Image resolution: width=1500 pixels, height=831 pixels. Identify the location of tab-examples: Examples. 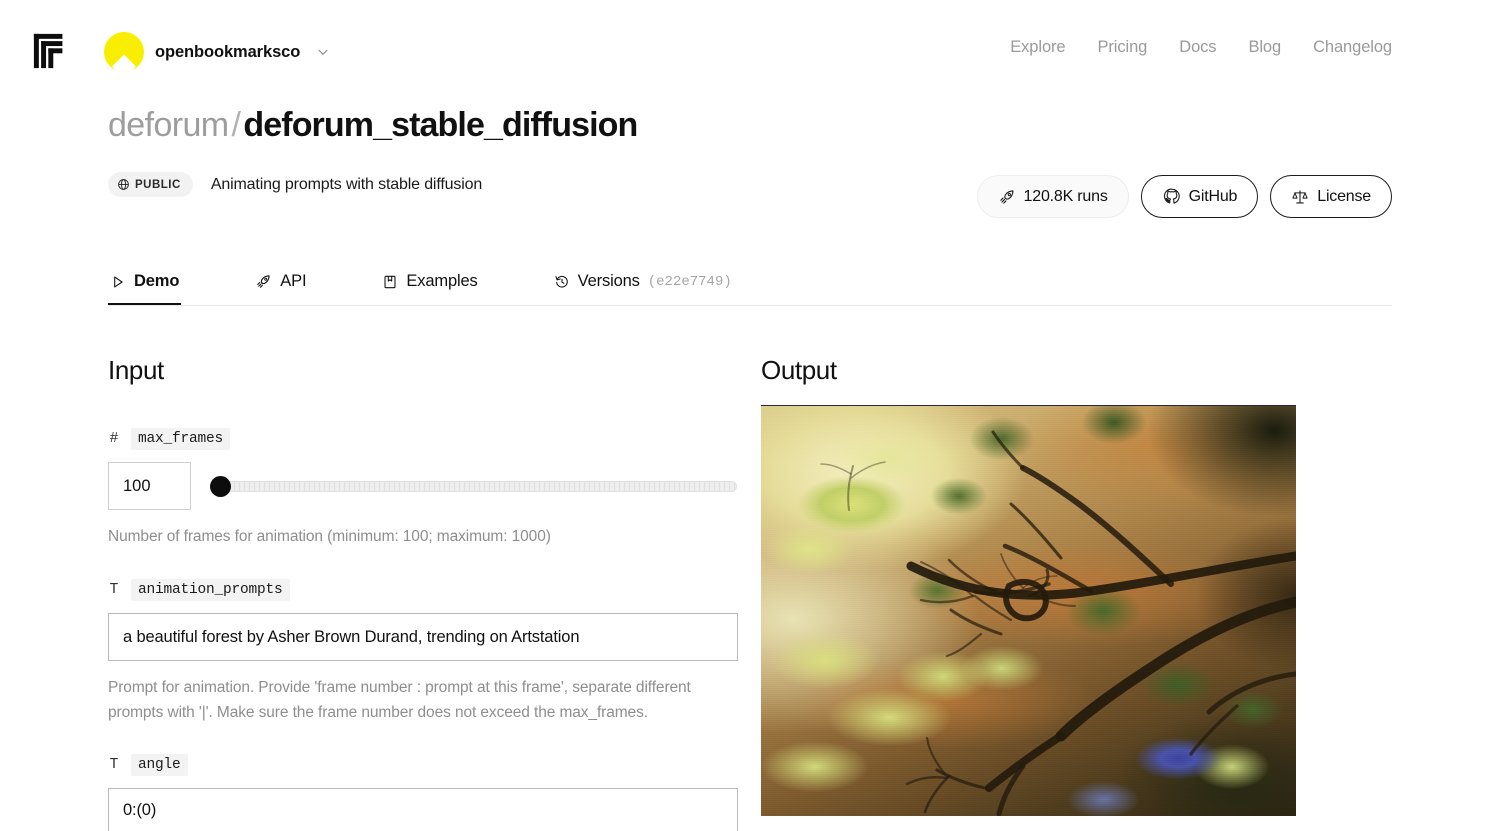
(429, 281).